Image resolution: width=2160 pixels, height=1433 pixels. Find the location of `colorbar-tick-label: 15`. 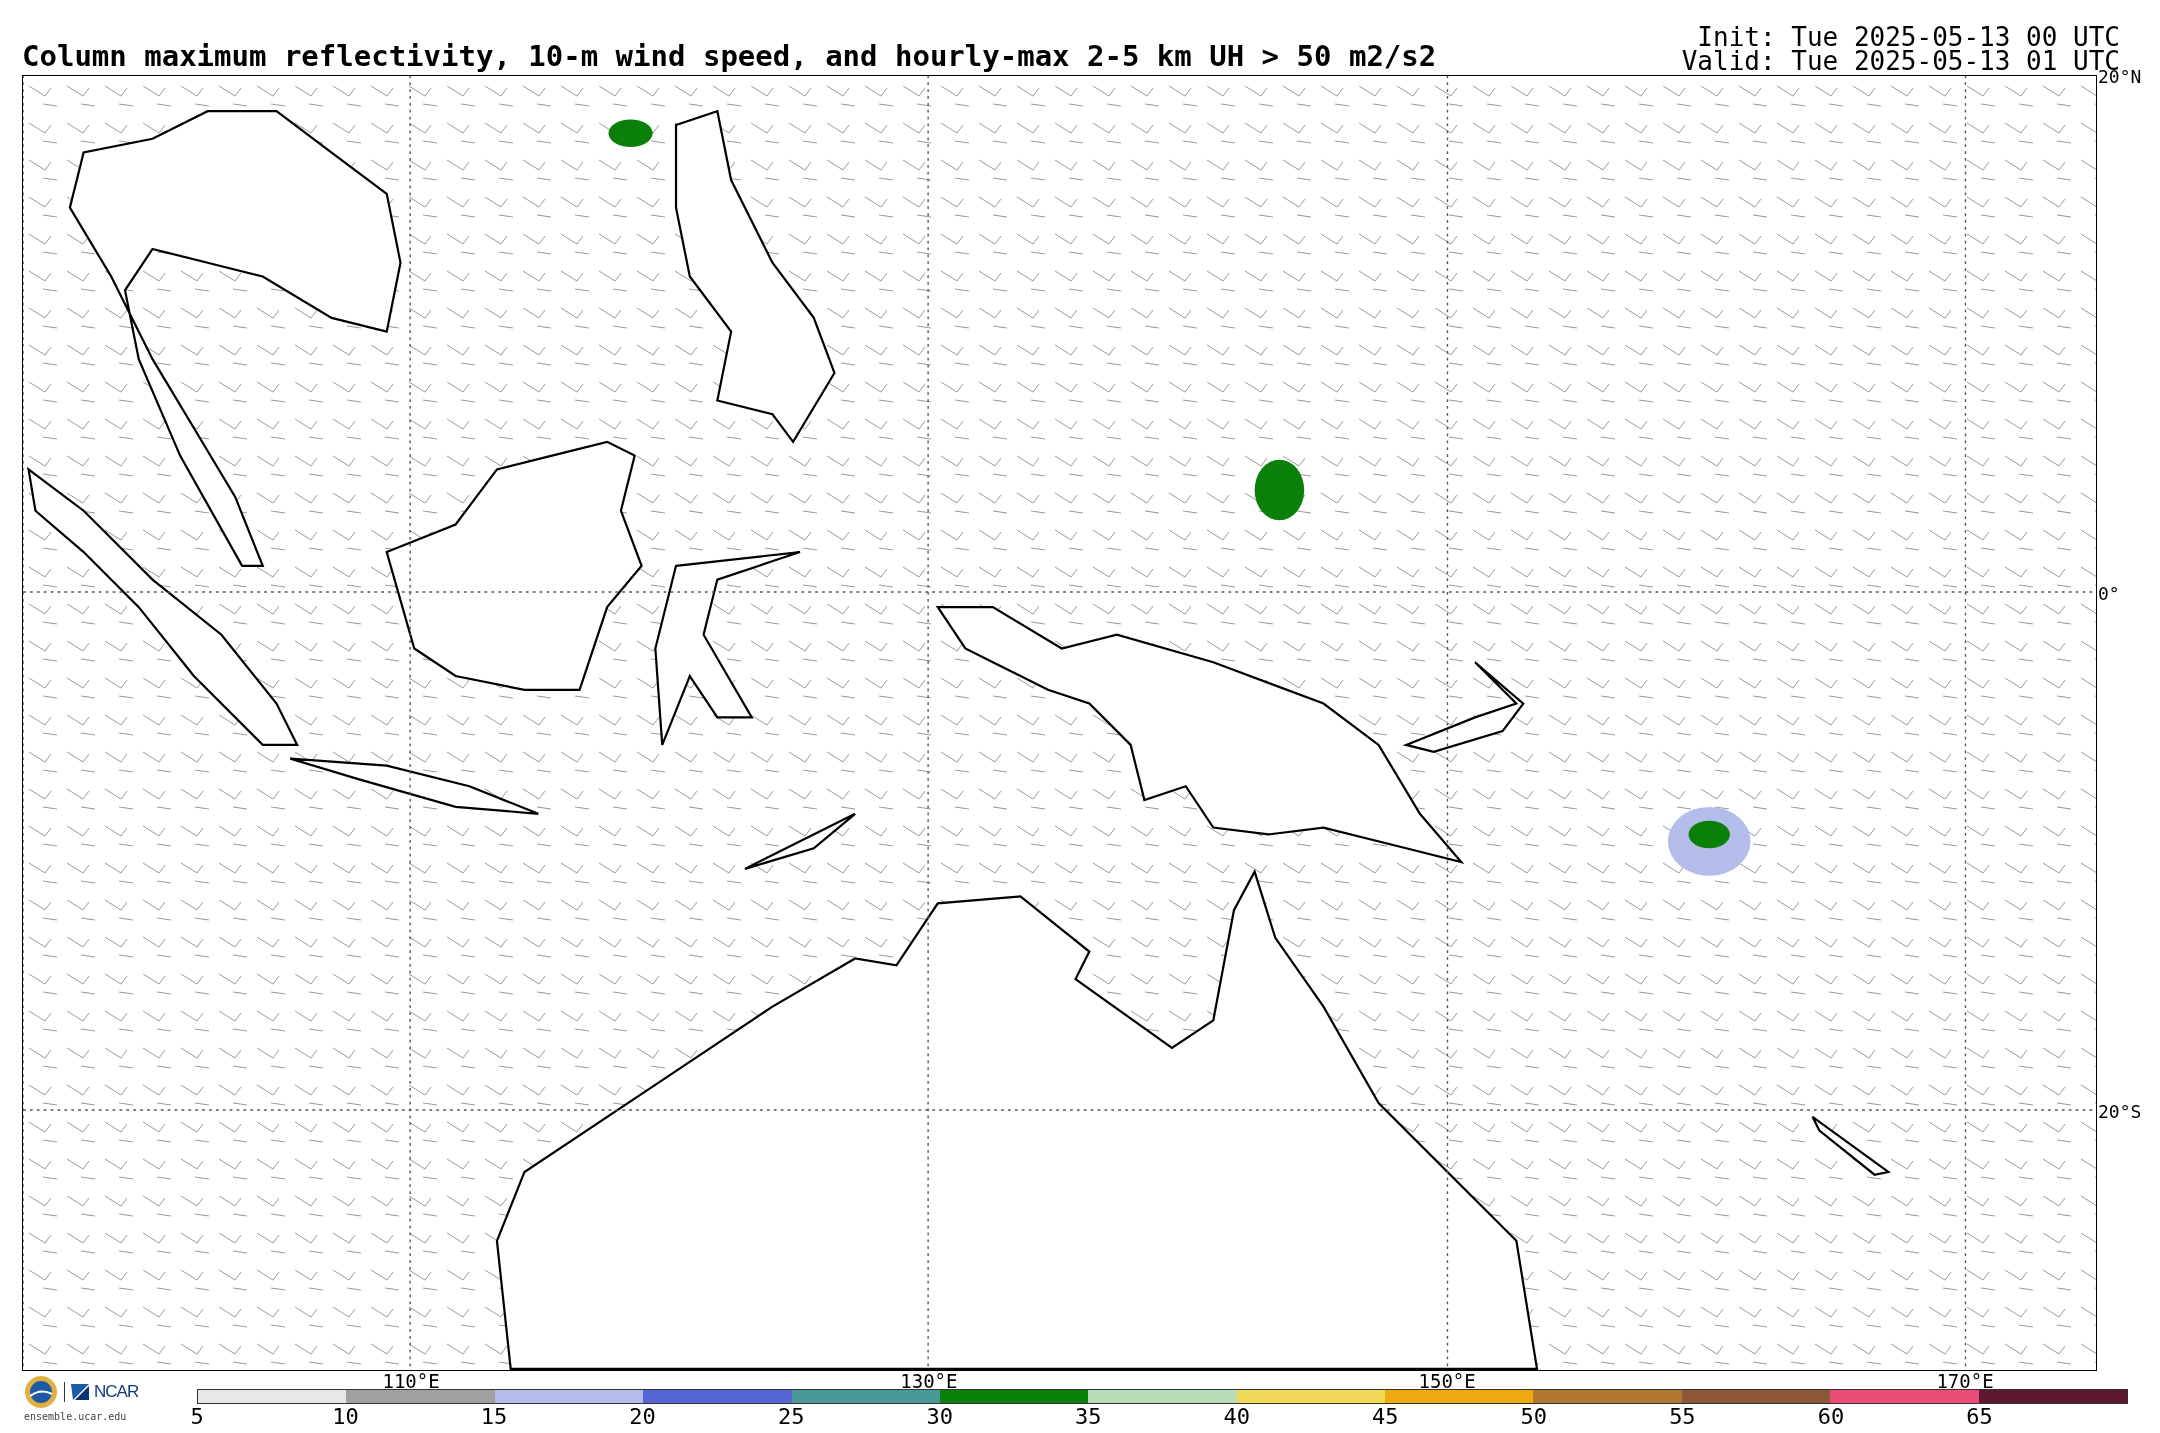

colorbar-tick-label: 15 is located at coordinates (494, 1417).